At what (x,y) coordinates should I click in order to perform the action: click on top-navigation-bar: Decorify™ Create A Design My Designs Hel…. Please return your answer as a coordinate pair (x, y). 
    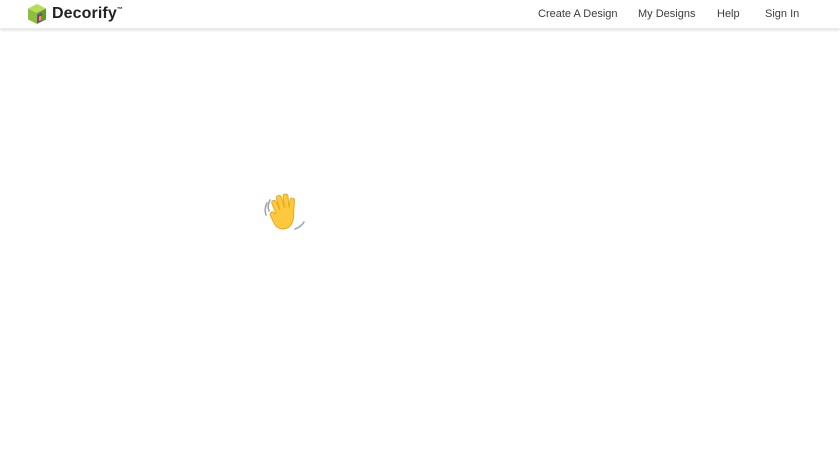
    Looking at the image, I should click on (420, 14).